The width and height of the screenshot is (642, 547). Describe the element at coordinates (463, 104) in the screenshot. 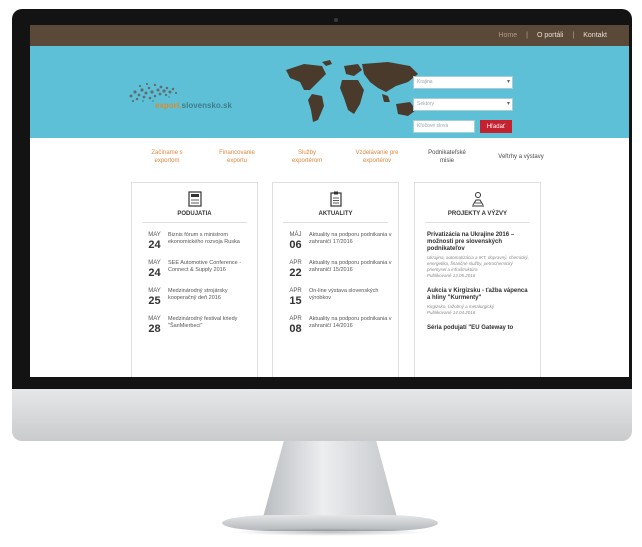

I see `sector-select: Sektory ▾` at that location.